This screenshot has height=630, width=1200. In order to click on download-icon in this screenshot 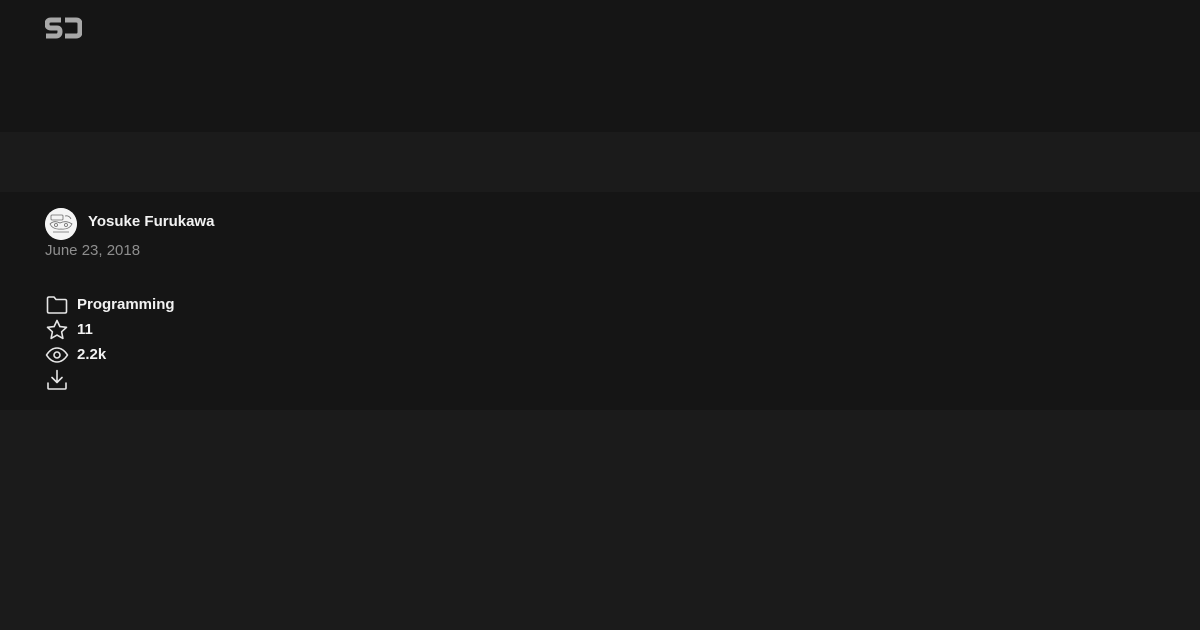, I will do `click(57, 380)`.